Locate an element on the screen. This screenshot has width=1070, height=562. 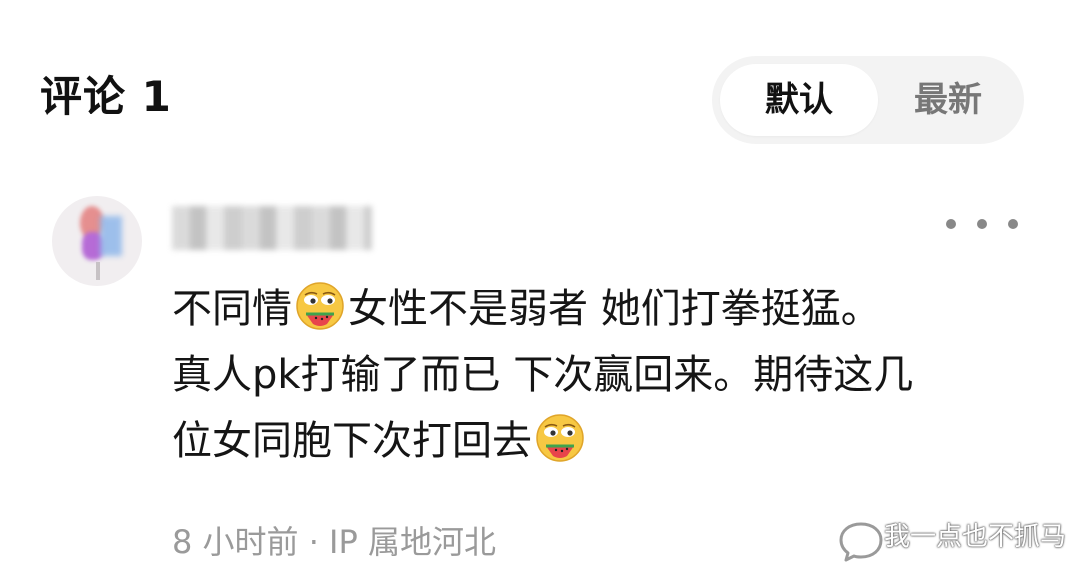
watermark: 我一点也不抓马 is located at coordinates (975, 537).